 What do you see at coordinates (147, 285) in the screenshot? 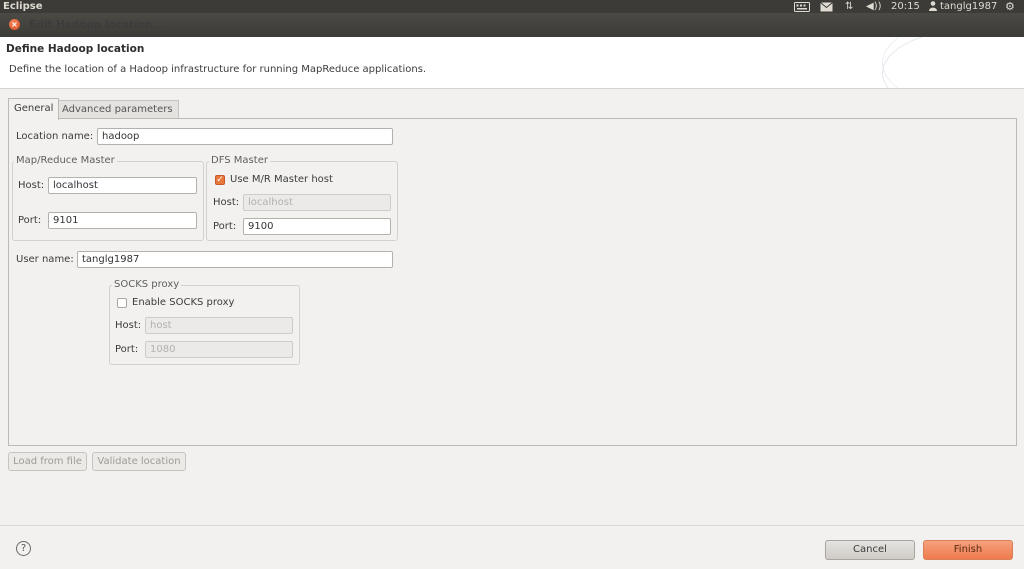
I see `socks-proxy-title: SOCKS proxy` at bounding box center [147, 285].